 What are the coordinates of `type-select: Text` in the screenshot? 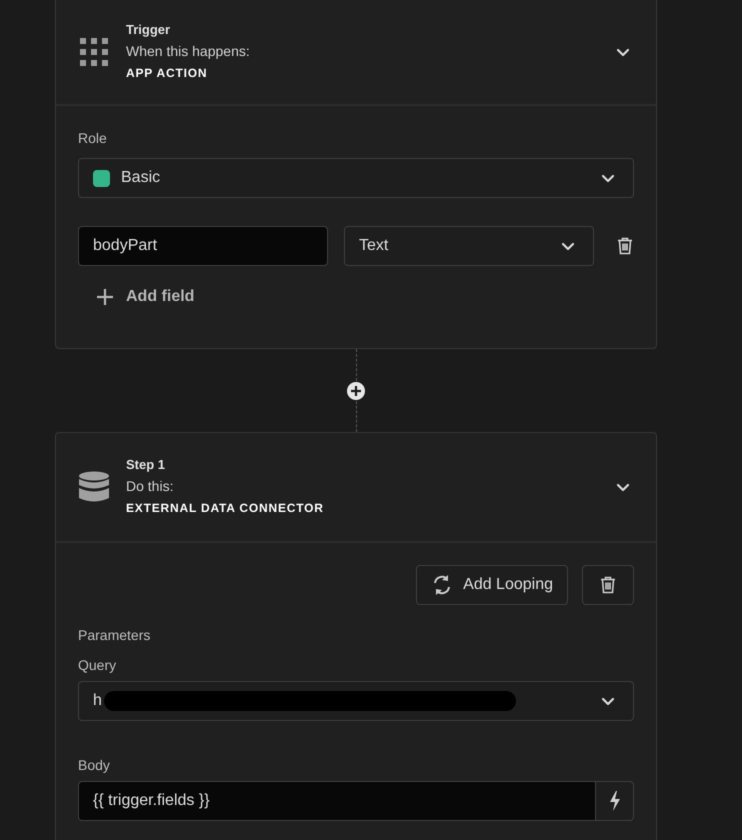 It's located at (469, 246).